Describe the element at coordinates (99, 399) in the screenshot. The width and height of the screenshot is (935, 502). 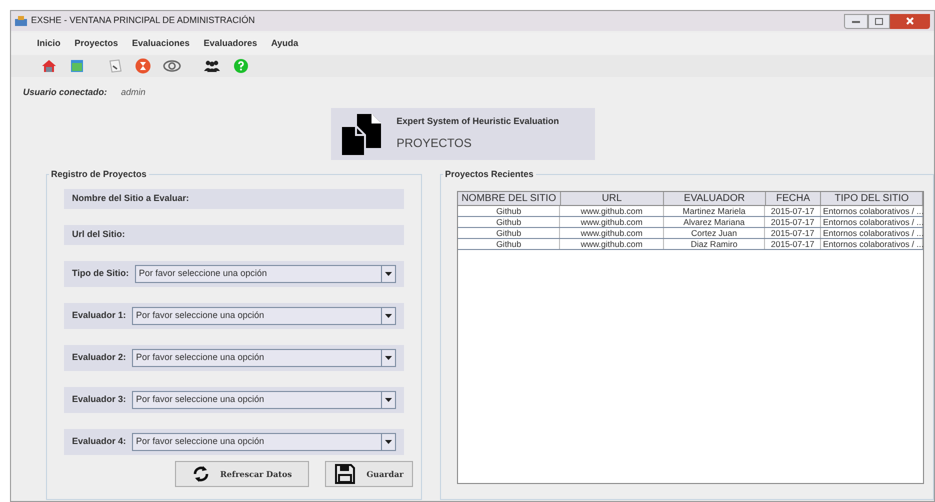
I see `field-label: Evaluador 3:` at that location.